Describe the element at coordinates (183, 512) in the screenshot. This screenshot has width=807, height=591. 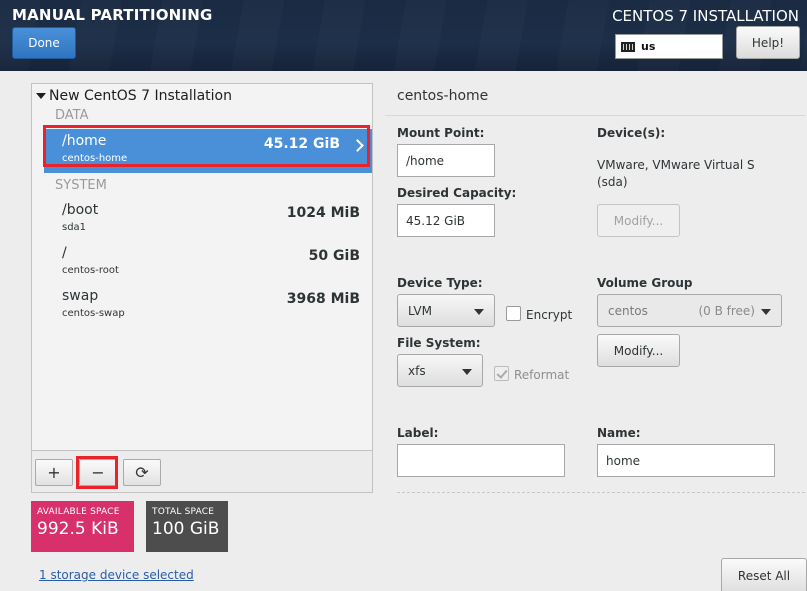
I see `total-space-label: TOTAL SPACE` at that location.